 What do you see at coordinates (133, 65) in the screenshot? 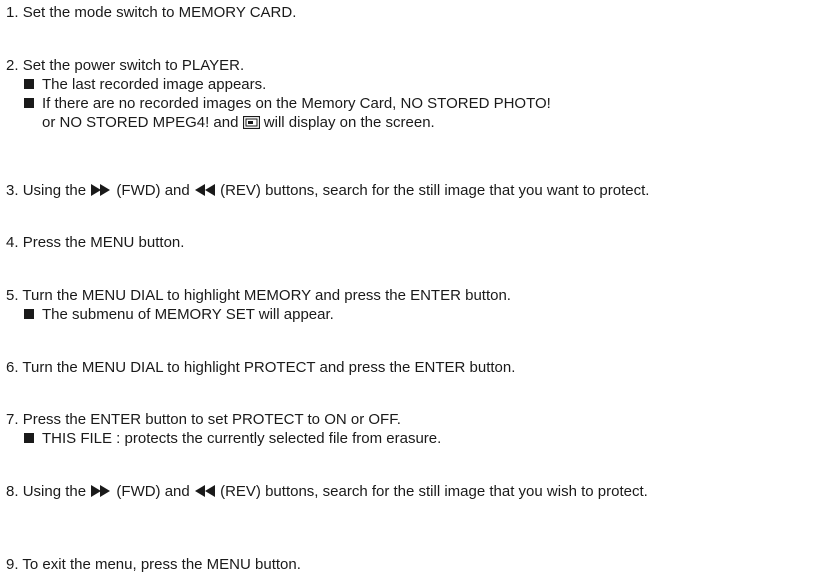
I see `step-text: Set the power switch to PLAYER.` at bounding box center [133, 65].